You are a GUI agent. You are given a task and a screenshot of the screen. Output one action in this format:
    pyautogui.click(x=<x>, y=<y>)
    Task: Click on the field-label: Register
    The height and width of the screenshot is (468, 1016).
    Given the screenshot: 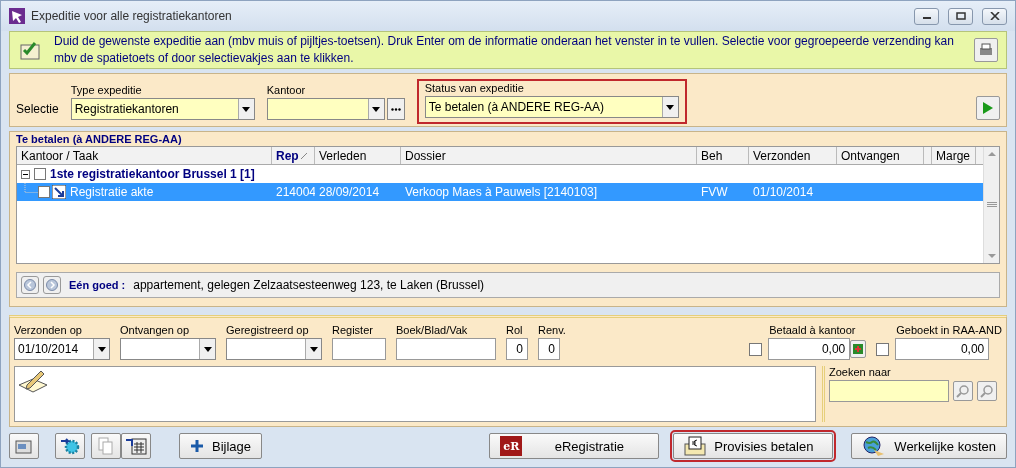 What is the action you would take?
    pyautogui.click(x=353, y=330)
    